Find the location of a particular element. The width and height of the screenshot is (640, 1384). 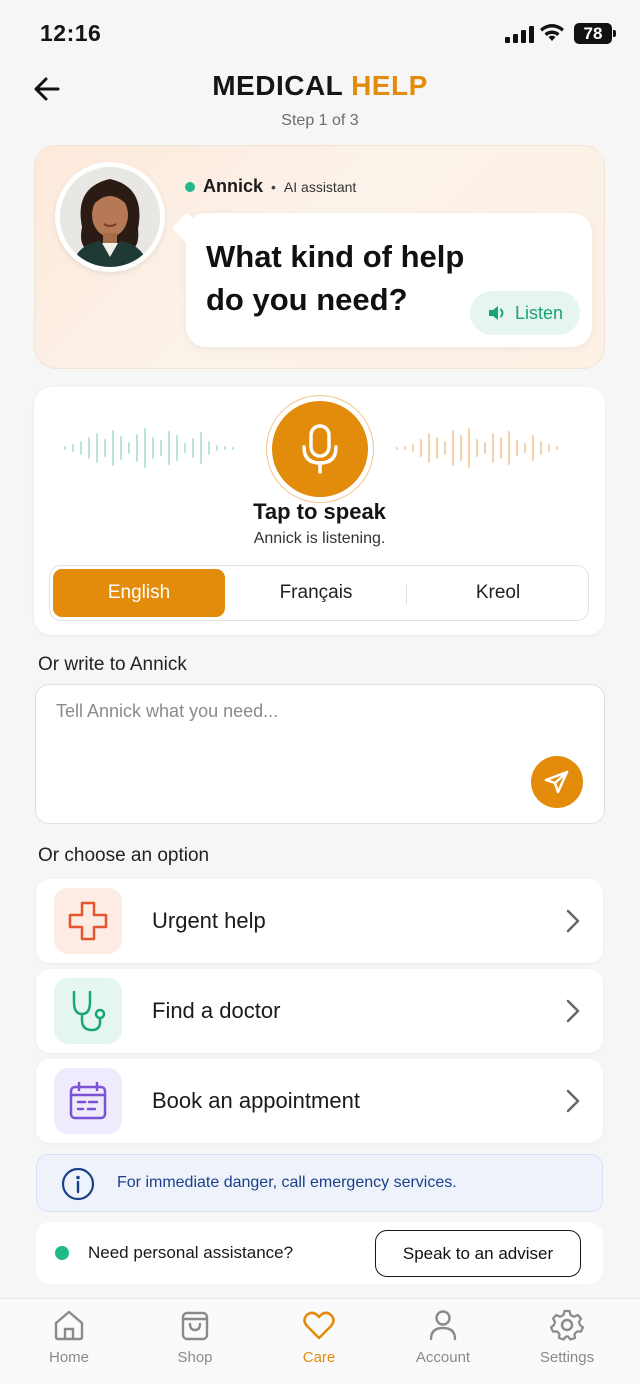

assistant-portrait is located at coordinates (110, 217).